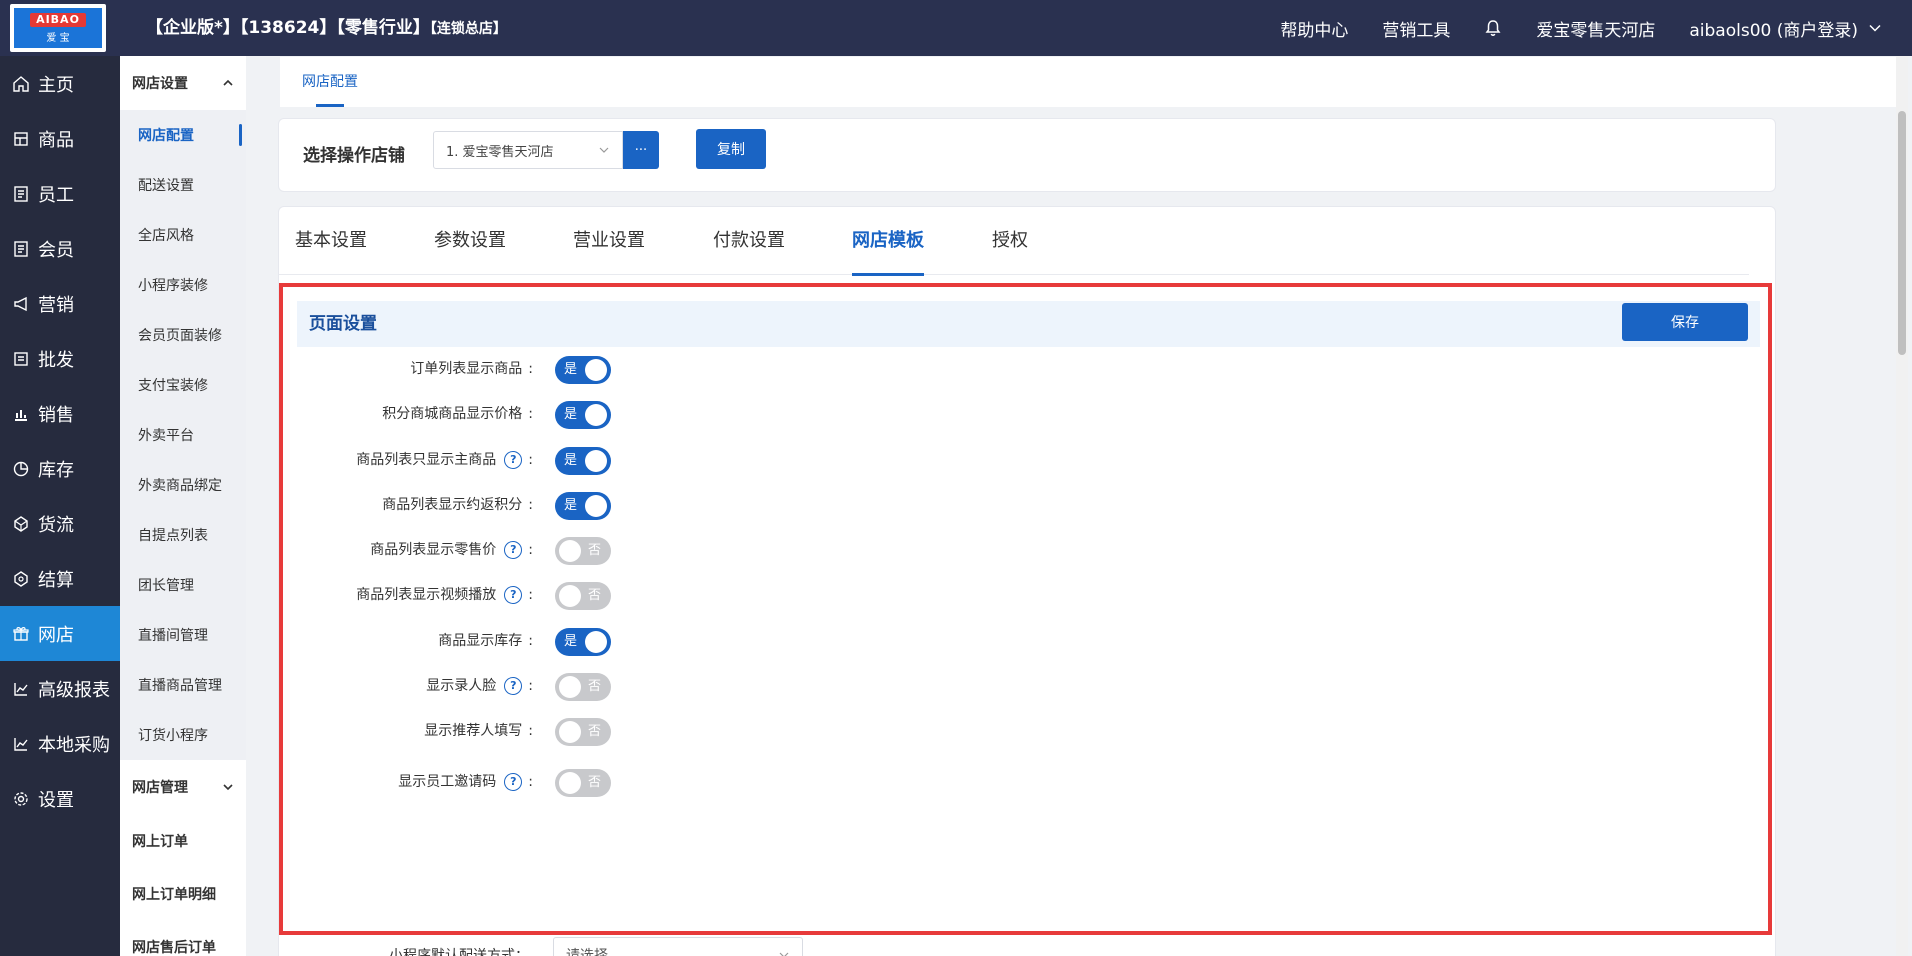  Describe the element at coordinates (1902, 233) in the screenshot. I see `scrollbar-thumb` at that location.